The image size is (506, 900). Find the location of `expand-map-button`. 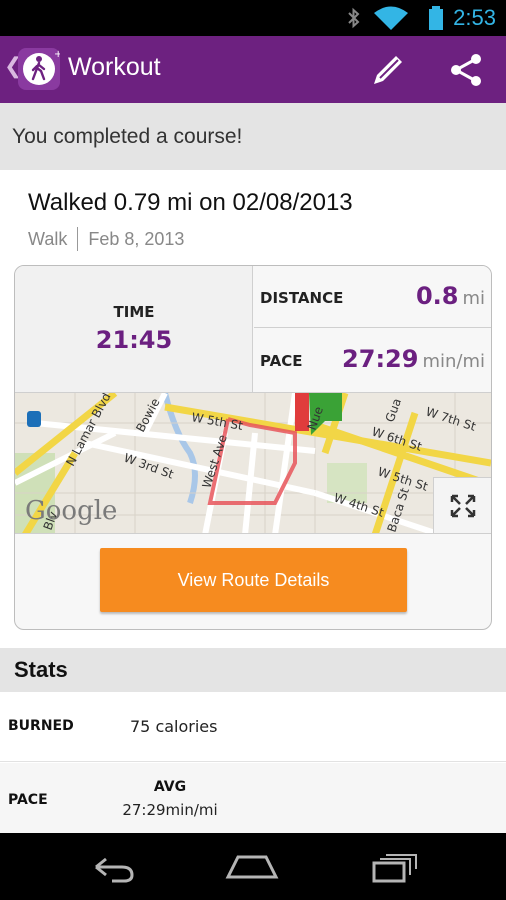

expand-map-button is located at coordinates (462, 505).